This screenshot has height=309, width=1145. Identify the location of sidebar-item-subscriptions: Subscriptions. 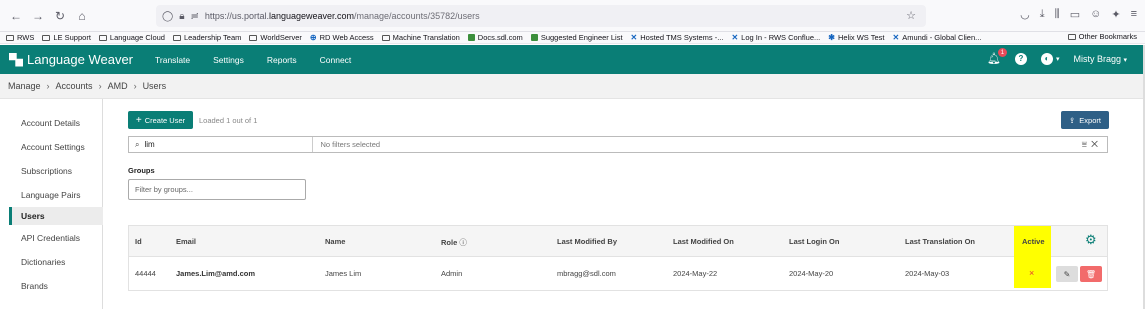
(46, 171).